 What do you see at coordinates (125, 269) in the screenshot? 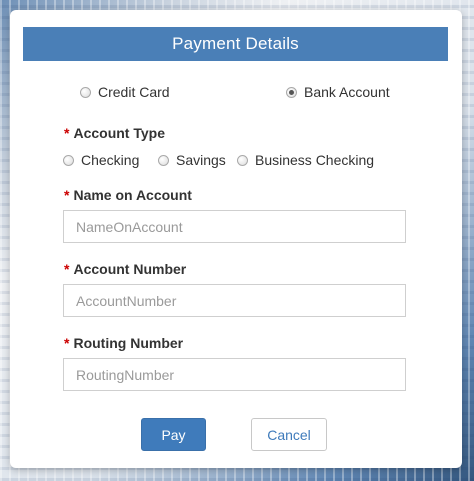
I see `account-number-label: * Account Number` at bounding box center [125, 269].